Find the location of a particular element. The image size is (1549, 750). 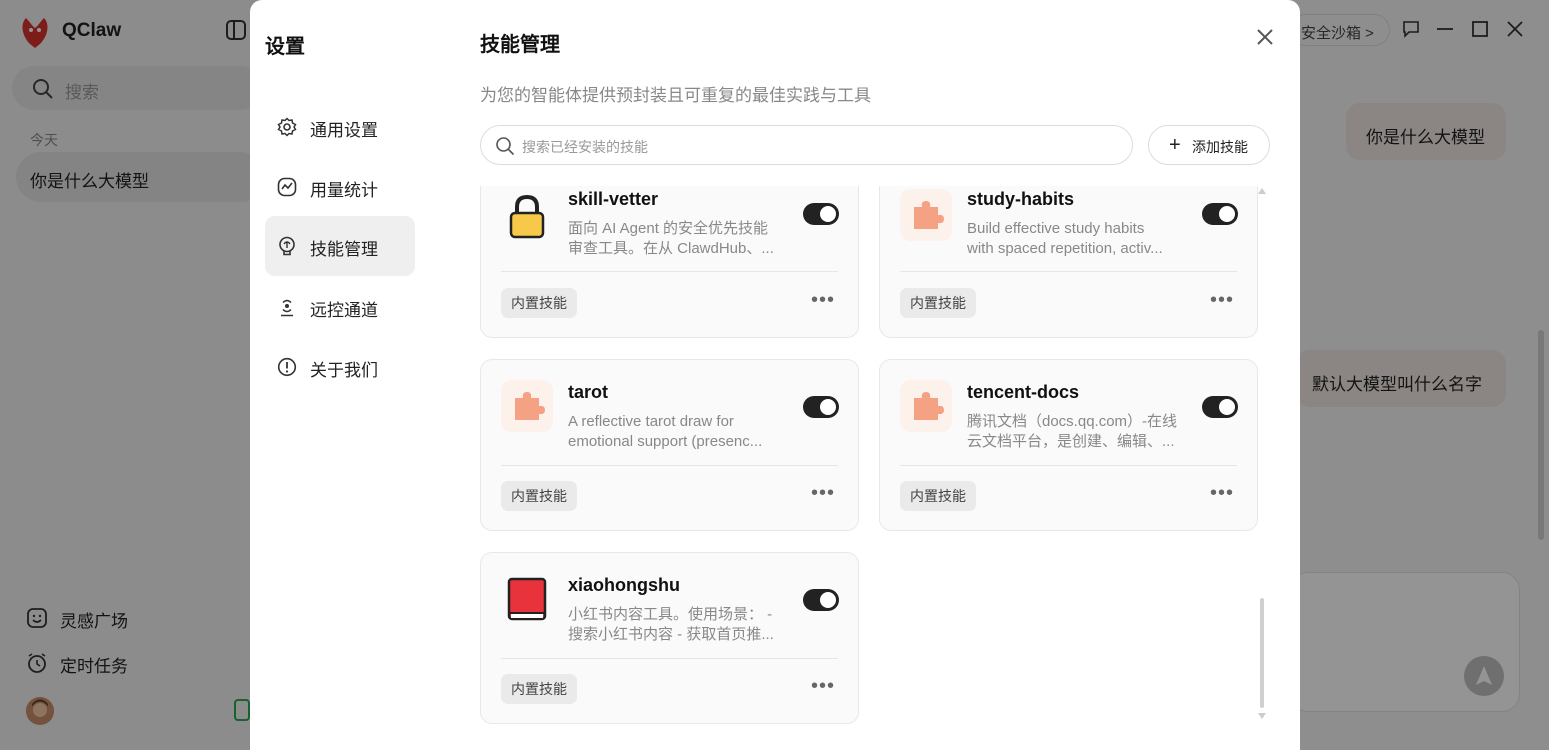

skill-name: xiaohongshu is located at coordinates (624, 585).